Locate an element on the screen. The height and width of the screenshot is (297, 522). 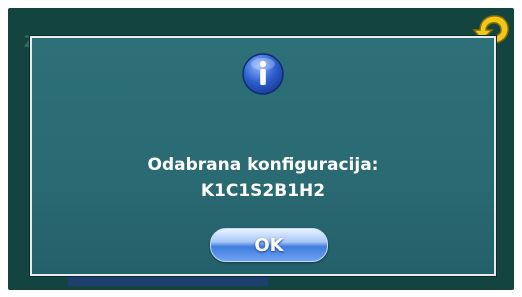
ok-button: OK is located at coordinates (269, 245).